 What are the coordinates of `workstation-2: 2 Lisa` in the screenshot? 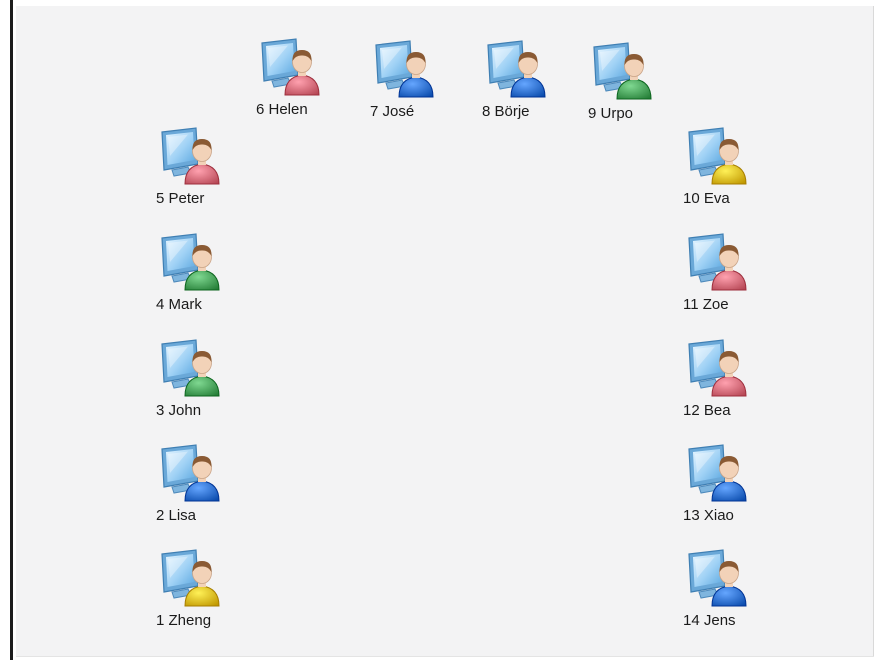 It's located at (199, 488).